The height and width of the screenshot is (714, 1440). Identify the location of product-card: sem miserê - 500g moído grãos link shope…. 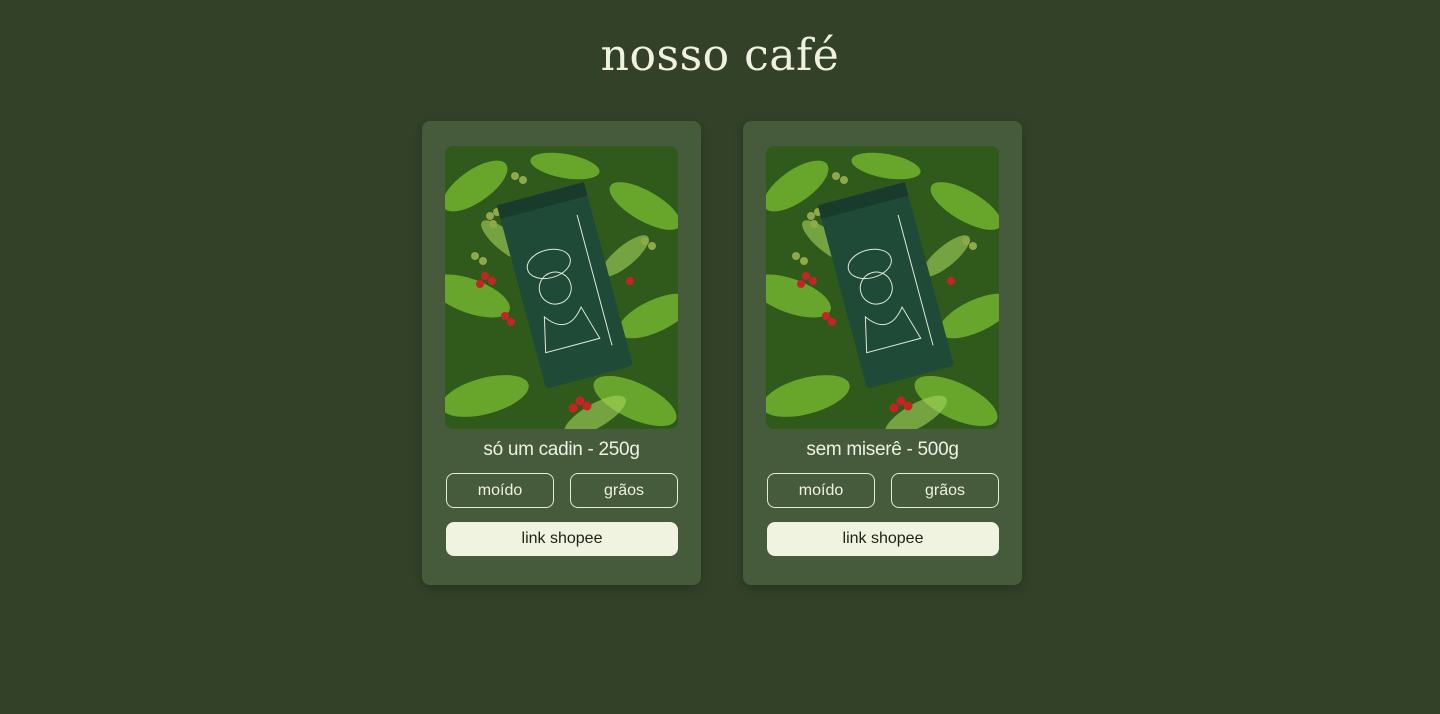
(882, 353).